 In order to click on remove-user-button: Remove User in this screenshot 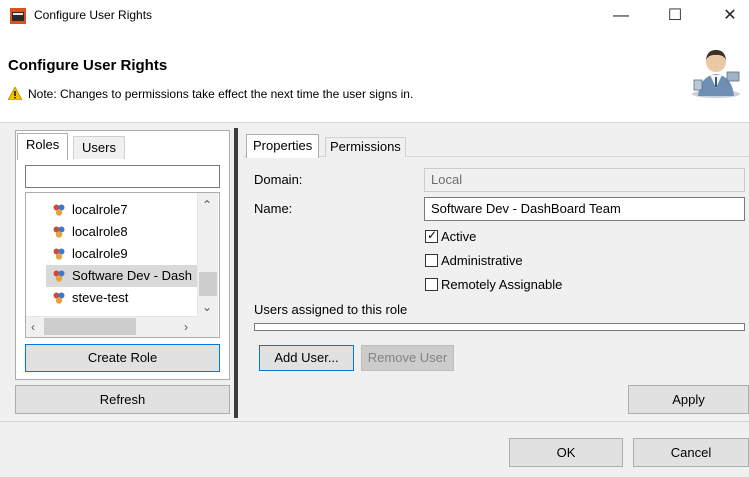, I will do `click(407, 358)`.